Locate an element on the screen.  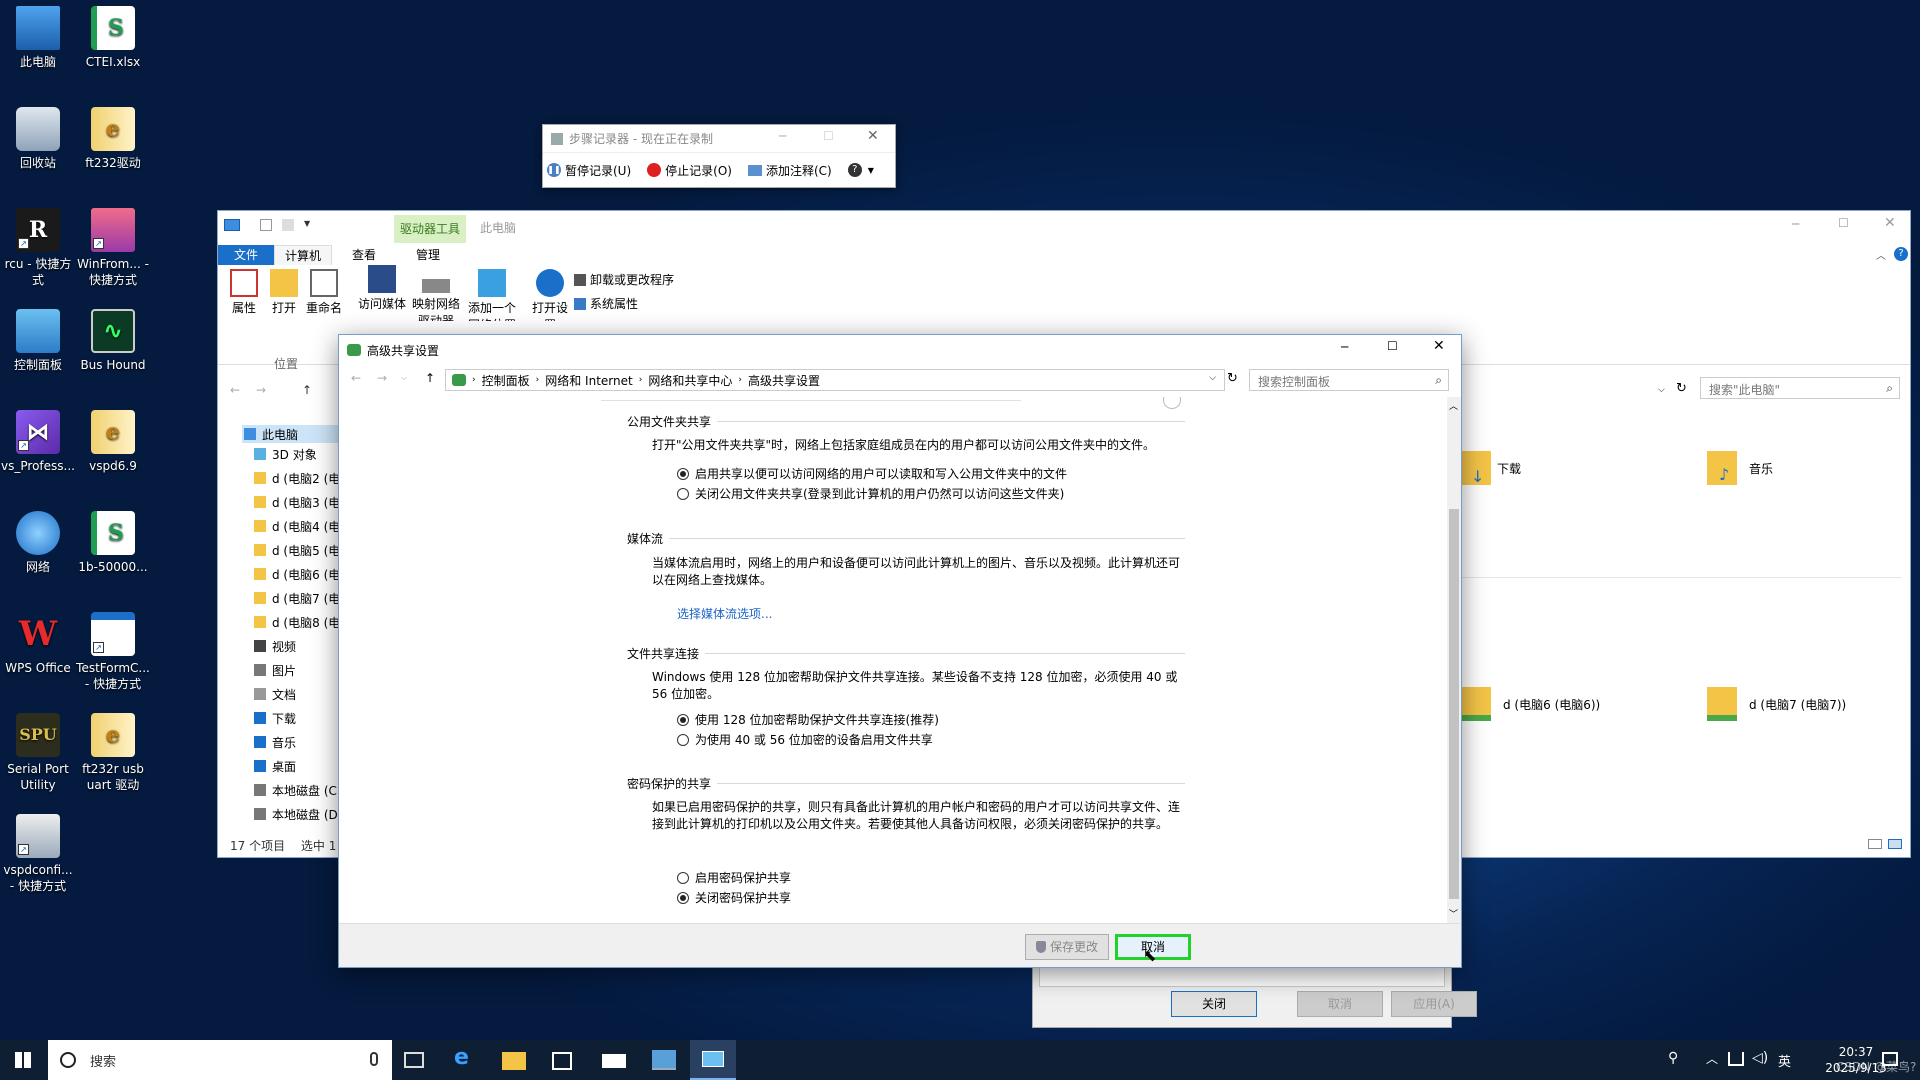
desktop-icon: 回收站 is located at coordinates (38, 139).